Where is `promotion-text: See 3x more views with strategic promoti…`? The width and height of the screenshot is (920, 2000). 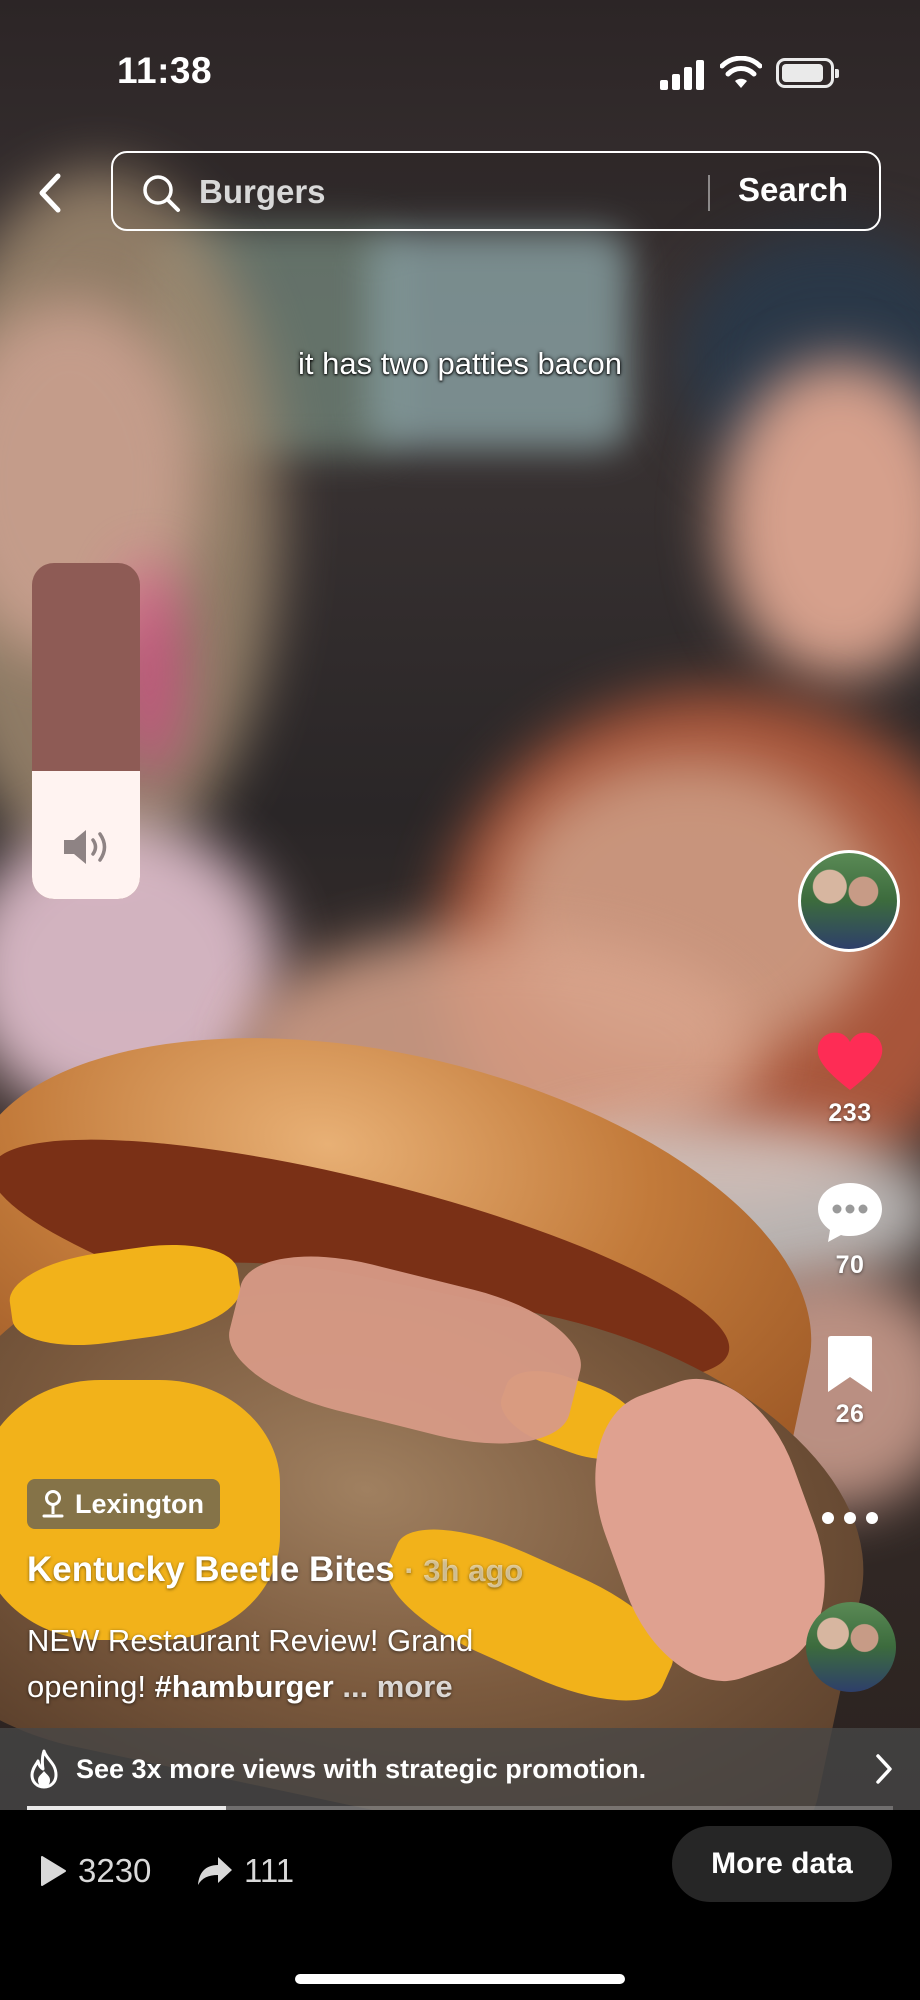 promotion-text: See 3x more views with strategic promoti… is located at coordinates (361, 1768).